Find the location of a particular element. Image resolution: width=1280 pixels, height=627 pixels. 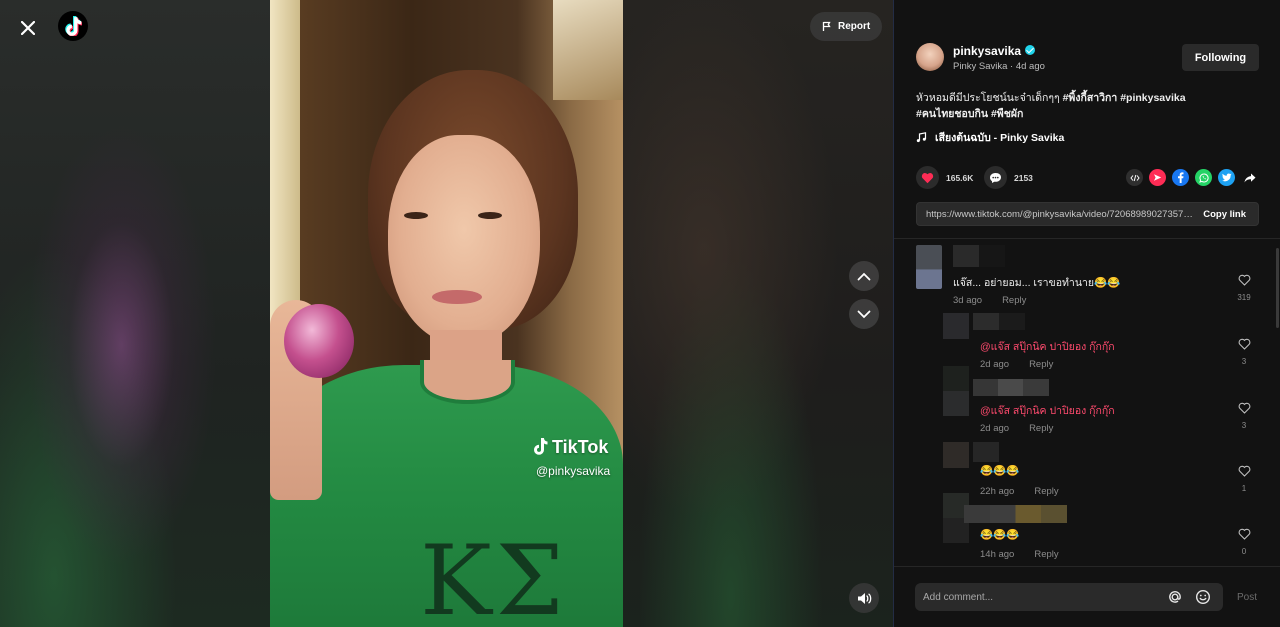

comment-like-count: 319 is located at coordinates (1244, 297).